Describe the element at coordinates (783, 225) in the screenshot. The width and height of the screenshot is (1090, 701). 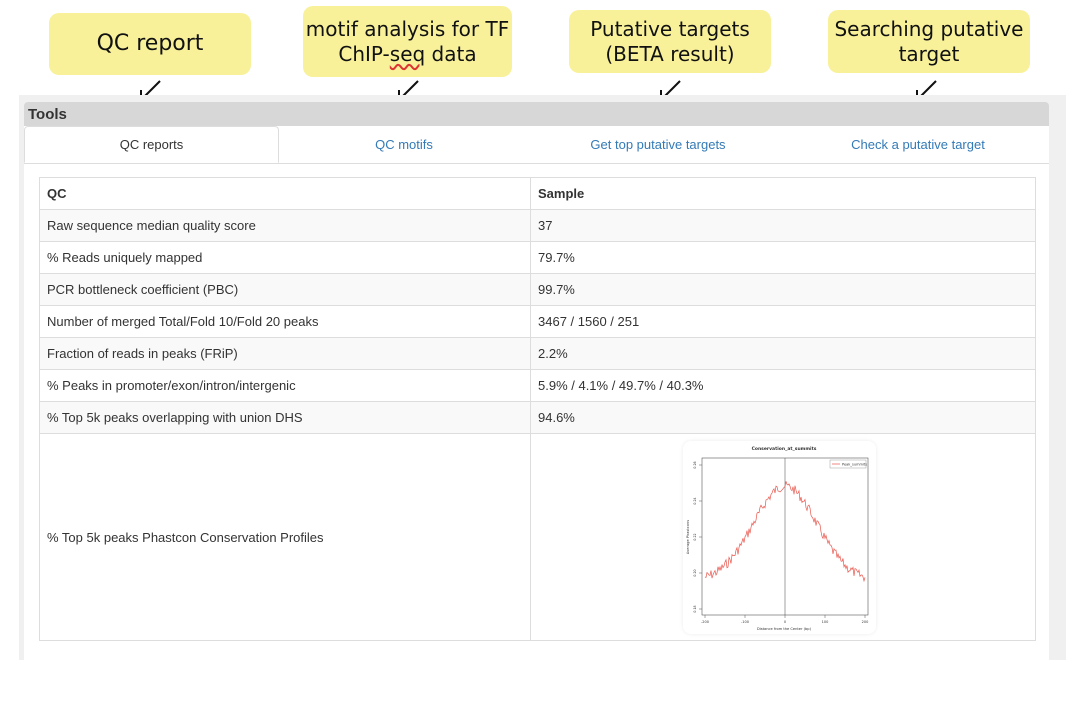
I see `sample-value-cell: 37` at that location.